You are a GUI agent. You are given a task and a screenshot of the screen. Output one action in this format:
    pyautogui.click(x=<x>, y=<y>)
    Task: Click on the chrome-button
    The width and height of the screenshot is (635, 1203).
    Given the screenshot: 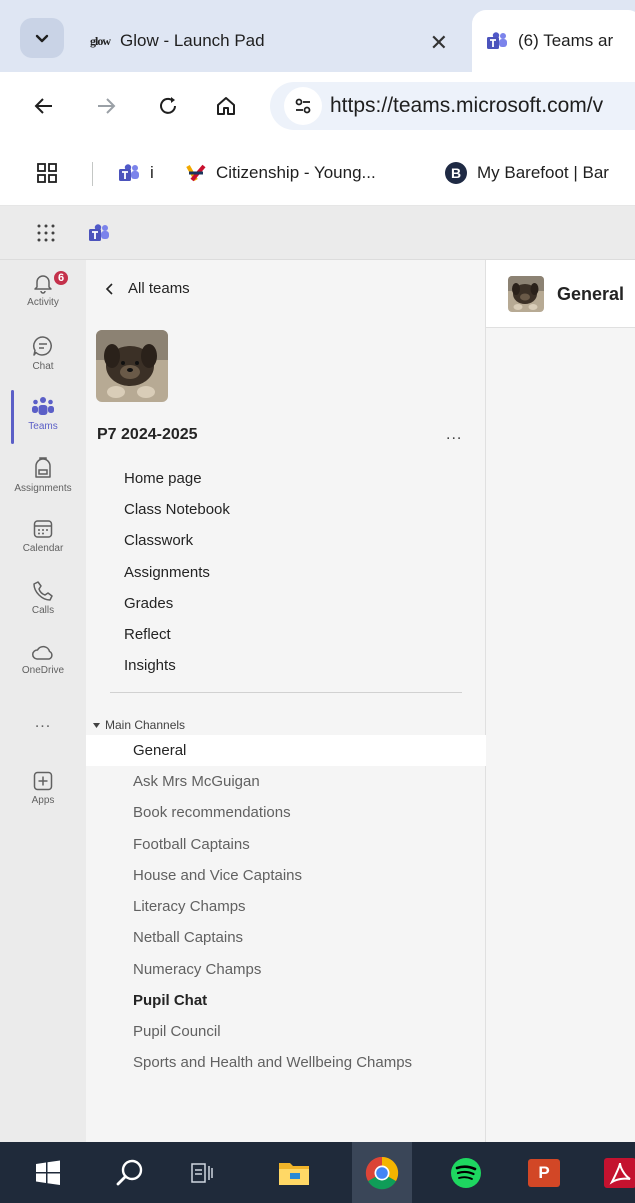 What is the action you would take?
    pyautogui.click(x=382, y=1172)
    